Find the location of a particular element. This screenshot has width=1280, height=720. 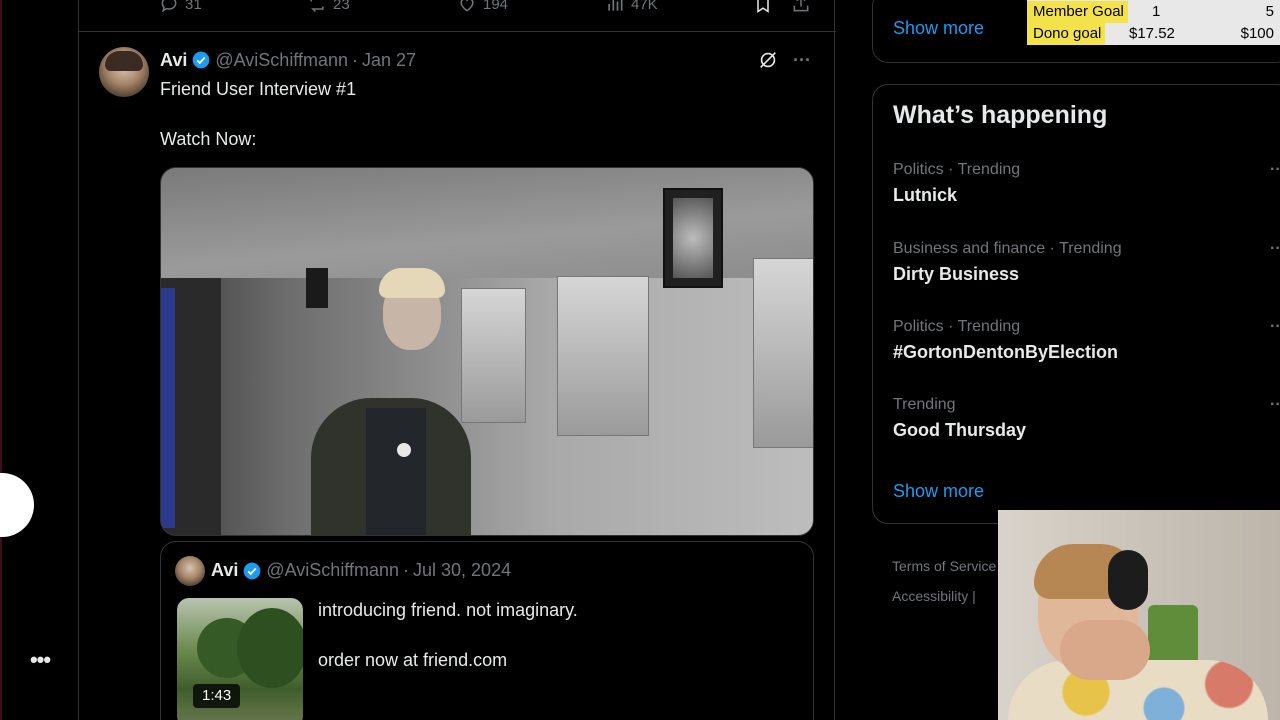

quoted-author-name: Avi is located at coordinates (224, 570).